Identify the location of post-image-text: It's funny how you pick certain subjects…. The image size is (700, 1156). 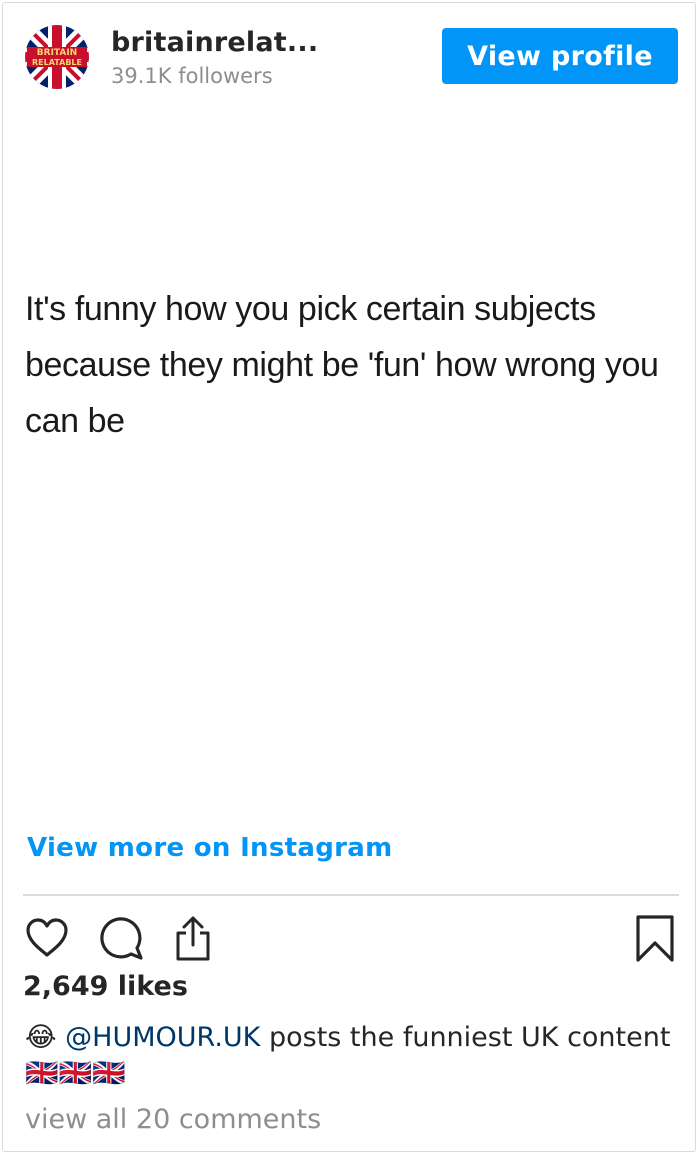
(342, 365).